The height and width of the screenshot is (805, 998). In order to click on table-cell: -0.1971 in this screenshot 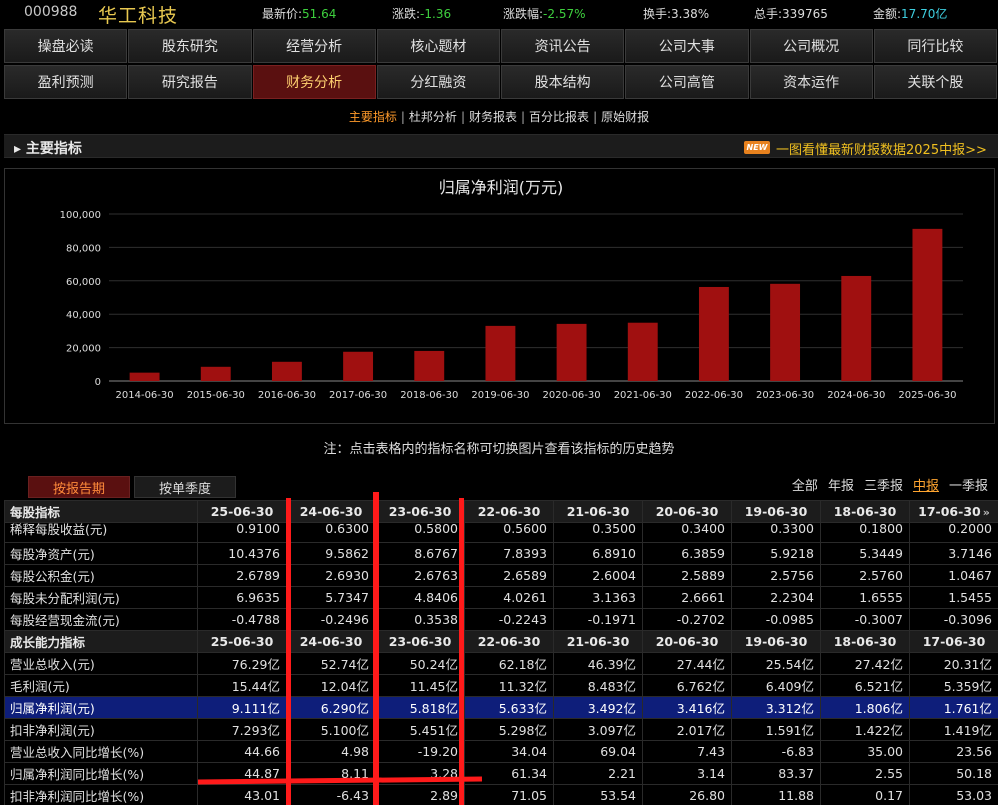, I will do `click(598, 619)`.